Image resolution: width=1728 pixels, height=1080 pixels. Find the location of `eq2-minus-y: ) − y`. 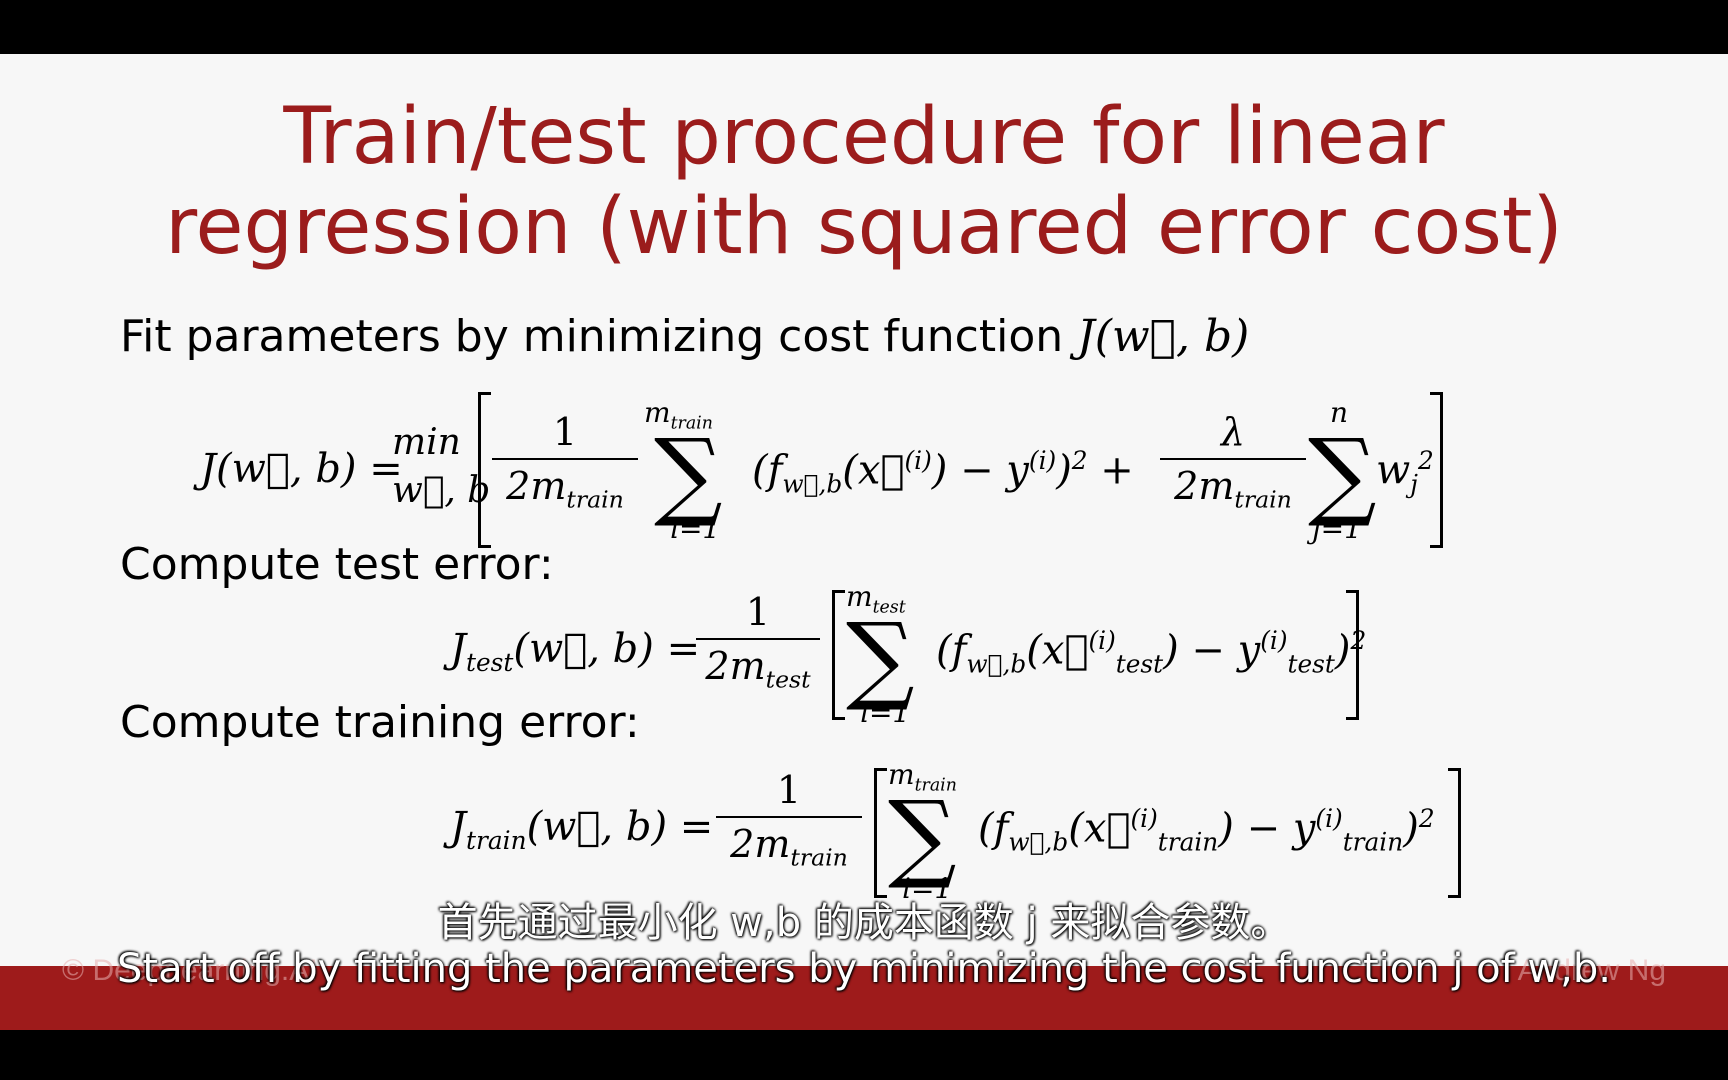

eq2-minus-y: ) − y is located at coordinates (1212, 650).